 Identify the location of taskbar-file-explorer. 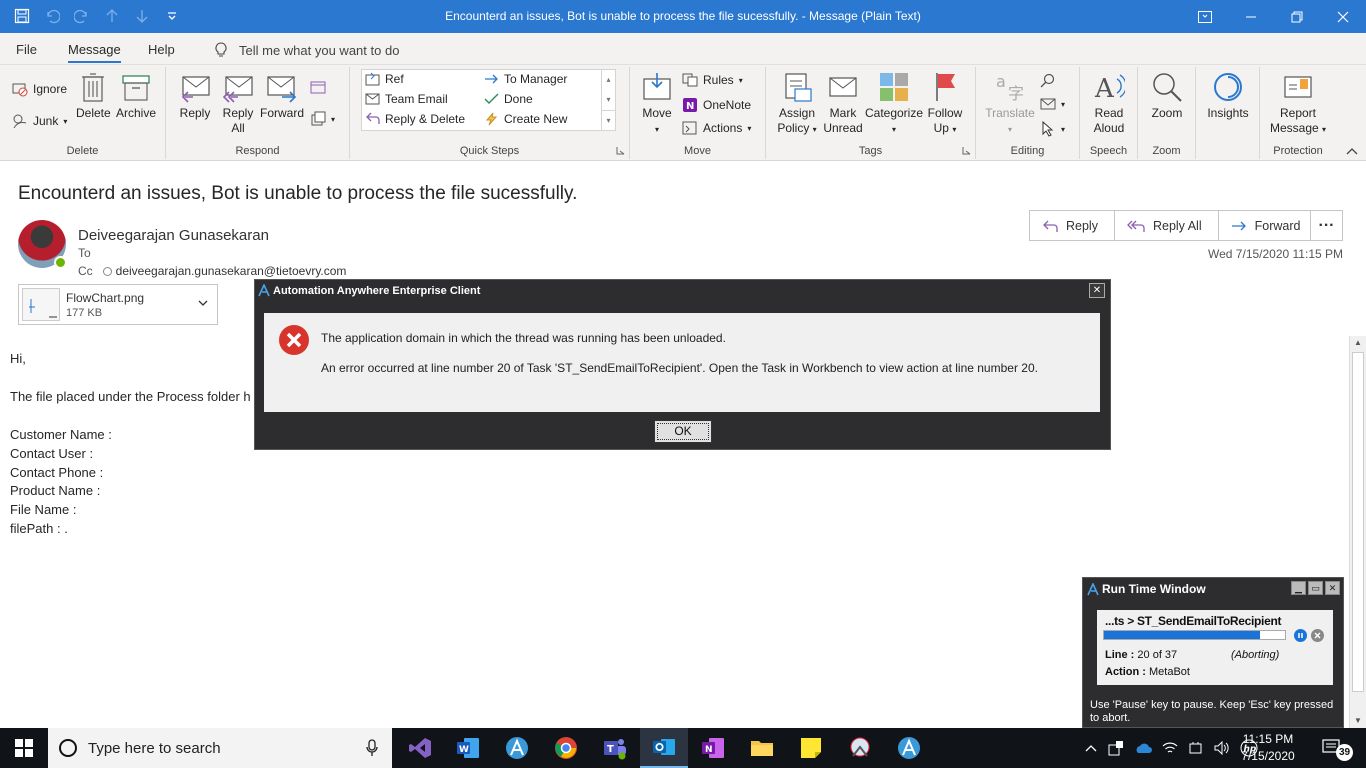
(762, 748).